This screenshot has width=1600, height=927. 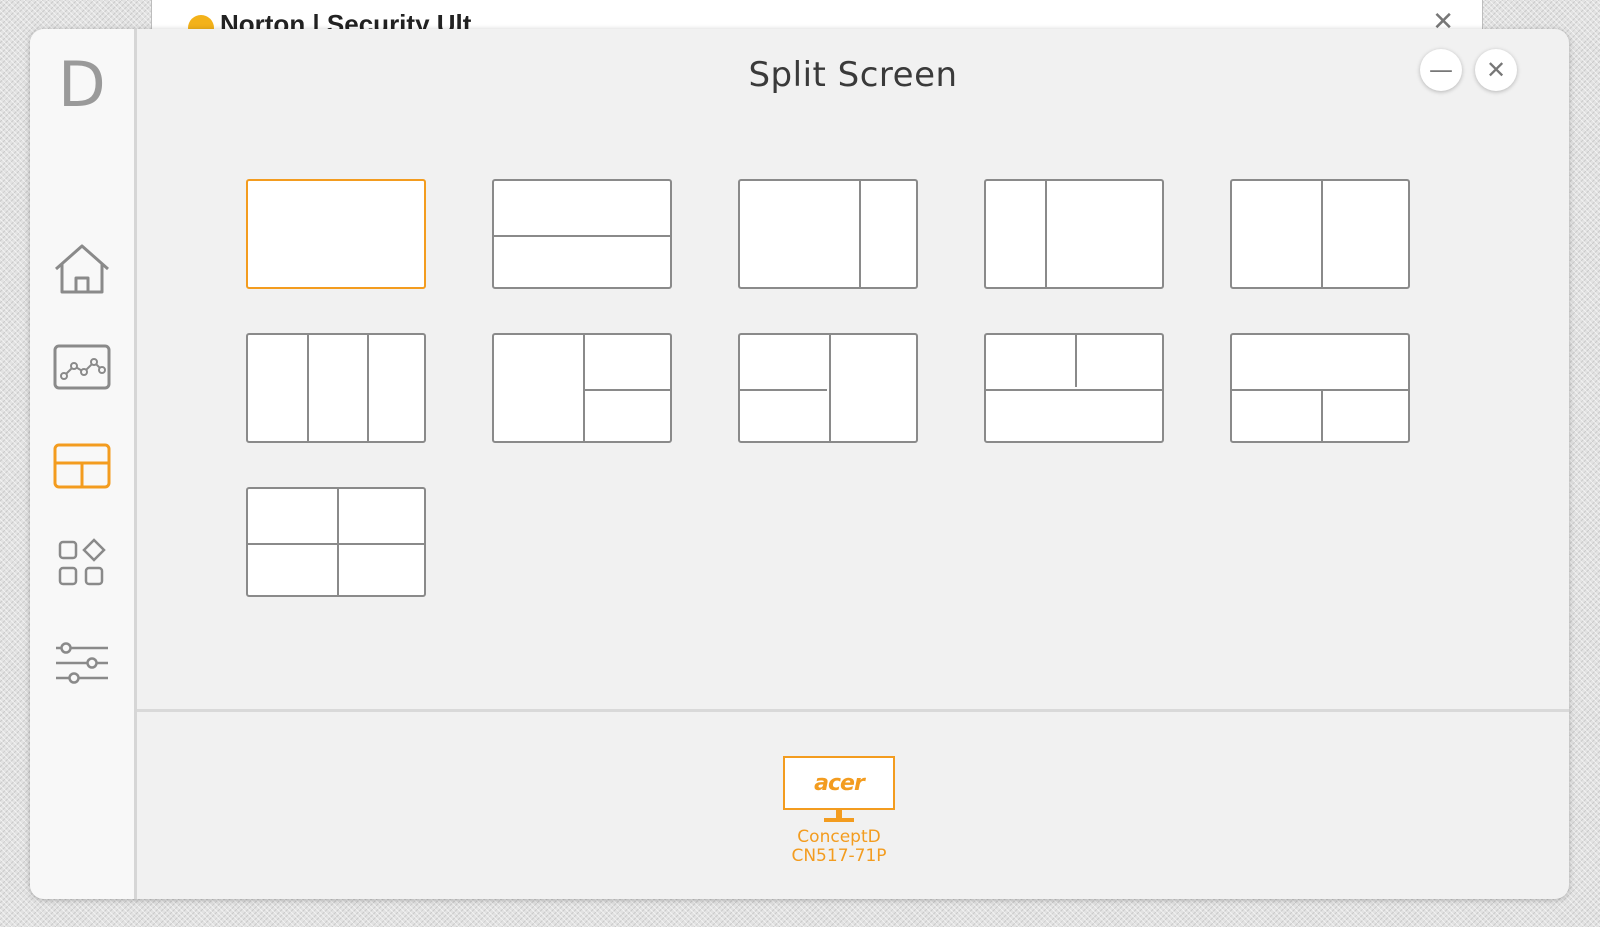 I want to click on monitor-icon: acer, so click(x=839, y=783).